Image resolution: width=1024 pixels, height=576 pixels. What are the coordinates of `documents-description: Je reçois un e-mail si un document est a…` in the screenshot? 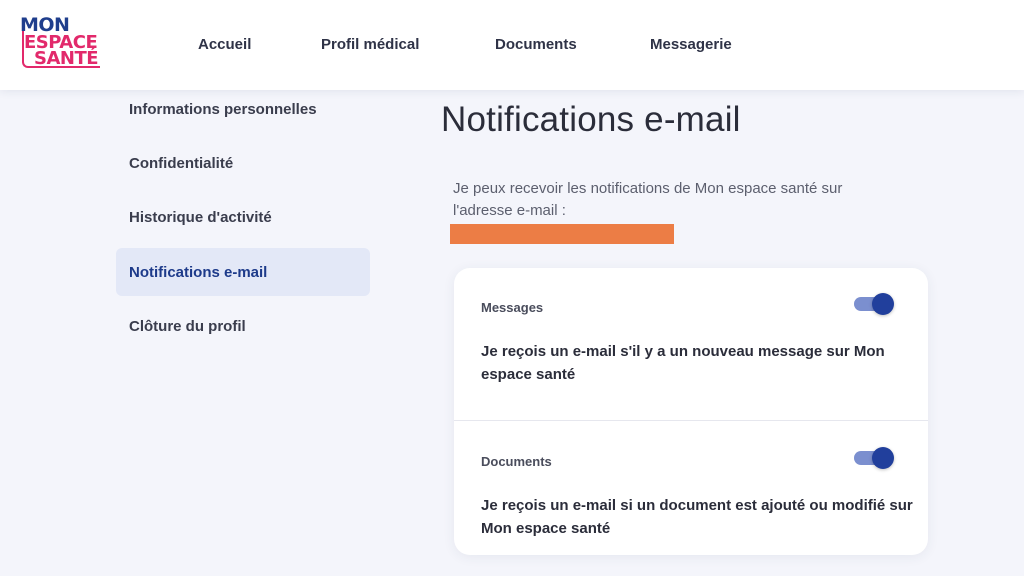 It's located at (697, 517).